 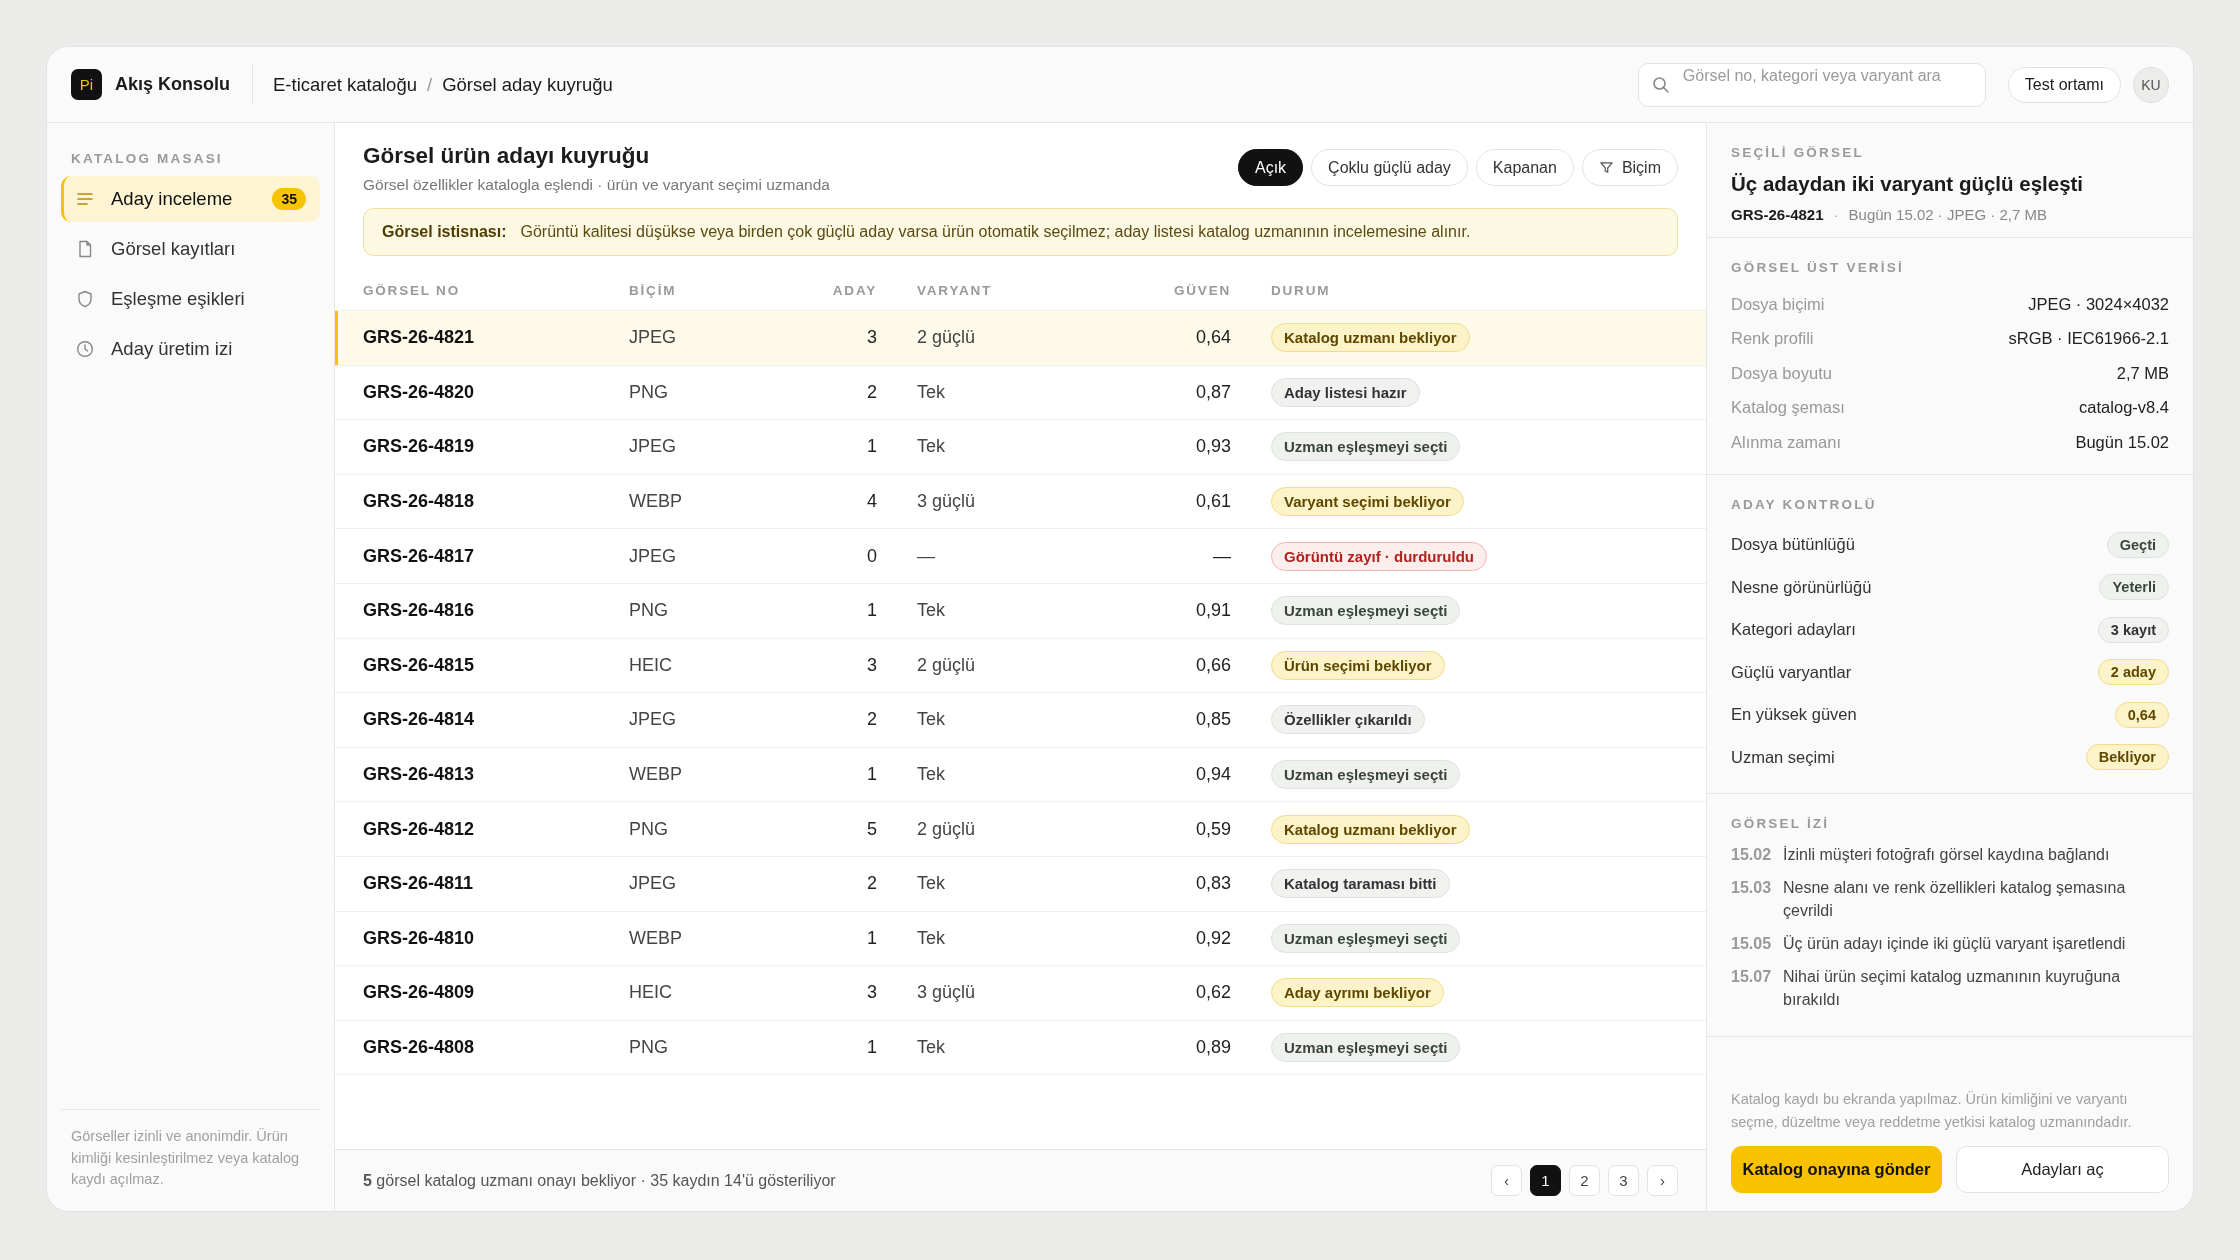 What do you see at coordinates (1660, 84) in the screenshot?
I see `search-icon` at bounding box center [1660, 84].